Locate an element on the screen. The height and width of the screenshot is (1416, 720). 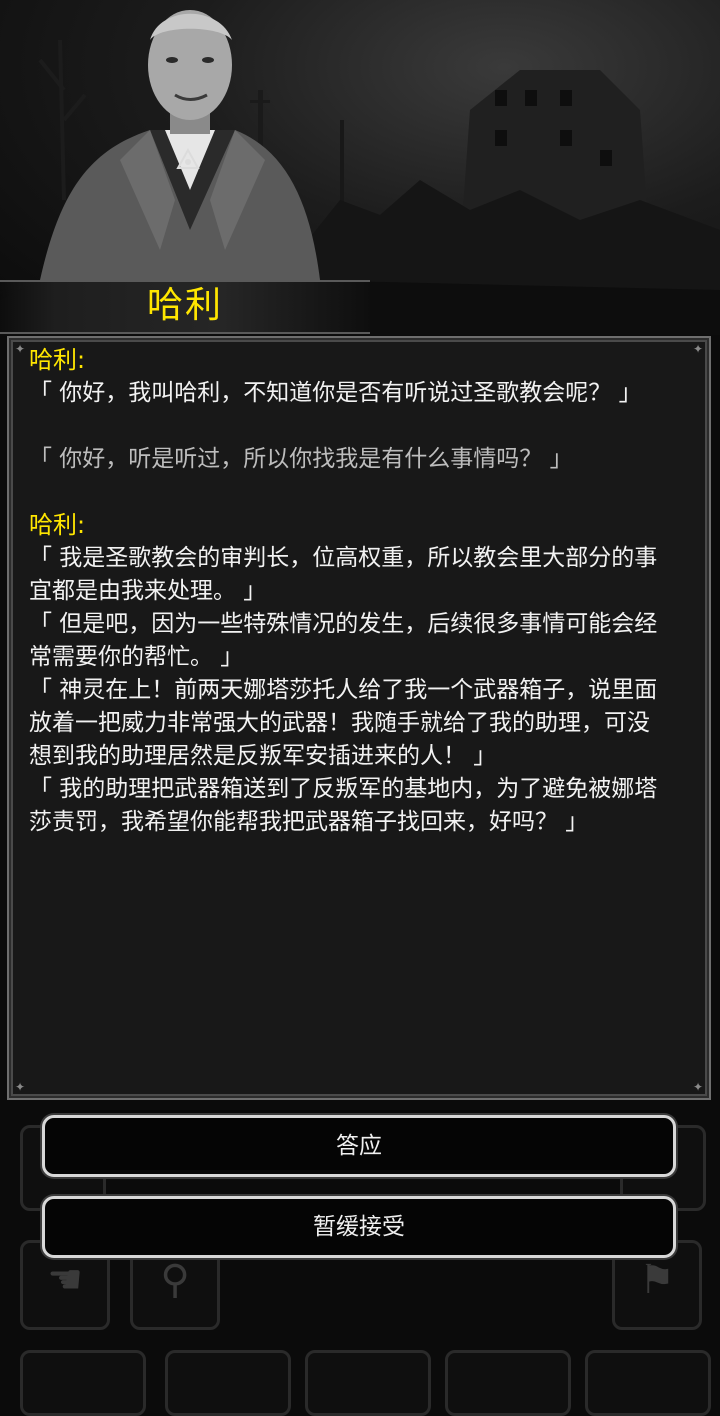
dialog-line: 莎责罚，我希望你能帮我把武器箱子找回来，好吗？ 」 is located at coordinates (309, 822).